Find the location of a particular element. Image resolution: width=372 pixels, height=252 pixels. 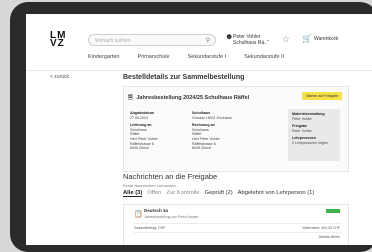

status-badge: Warten auf Freigabe is located at coordinates (322, 96).